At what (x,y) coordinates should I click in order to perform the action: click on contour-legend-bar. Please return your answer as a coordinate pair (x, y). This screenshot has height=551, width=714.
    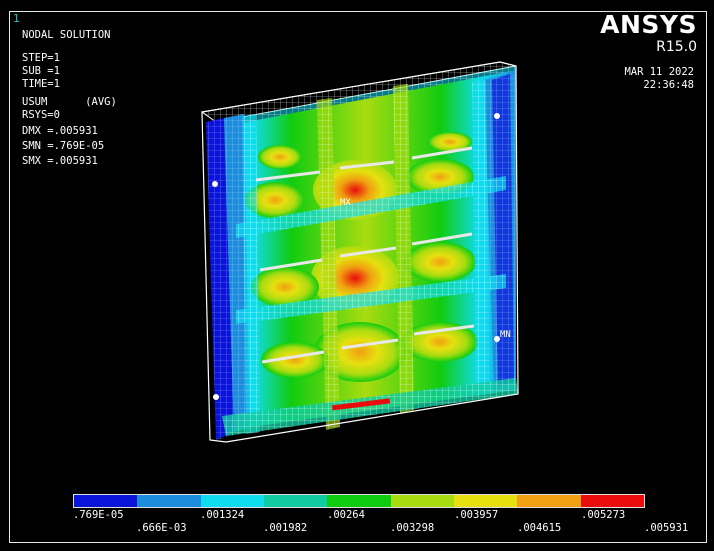
    Looking at the image, I should click on (359, 501).